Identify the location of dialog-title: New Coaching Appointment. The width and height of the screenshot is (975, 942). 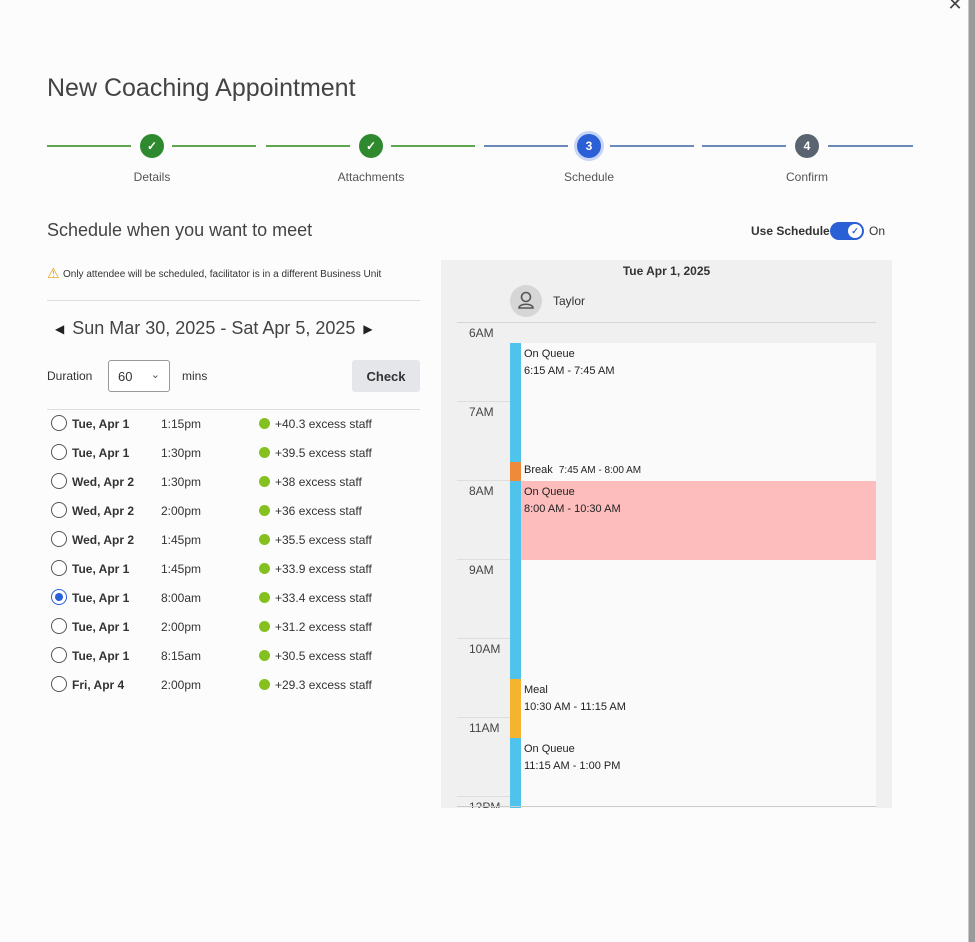
(201, 88).